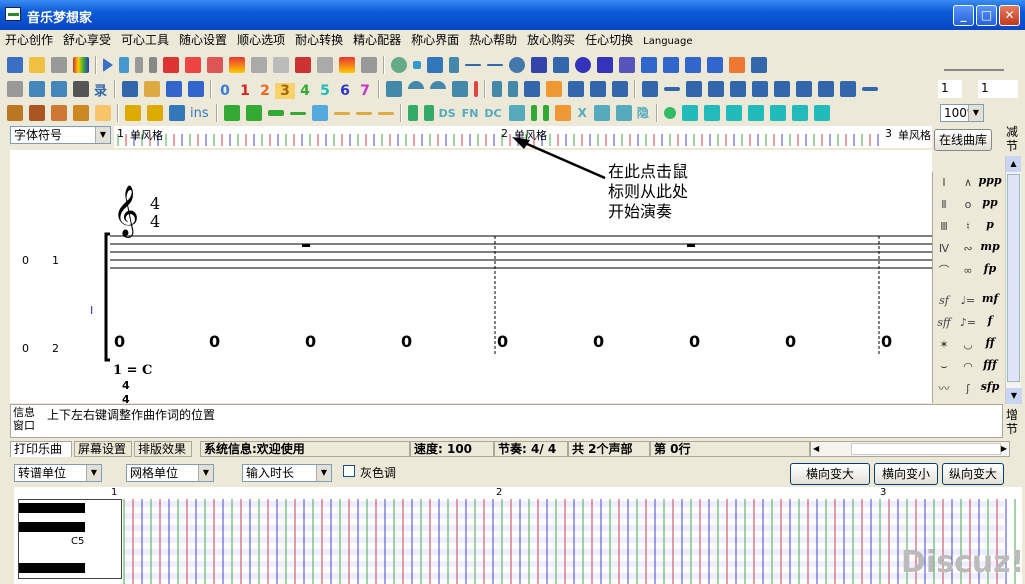 This screenshot has height=584, width=1025. I want to click on note-b-icon, so click(716, 89).